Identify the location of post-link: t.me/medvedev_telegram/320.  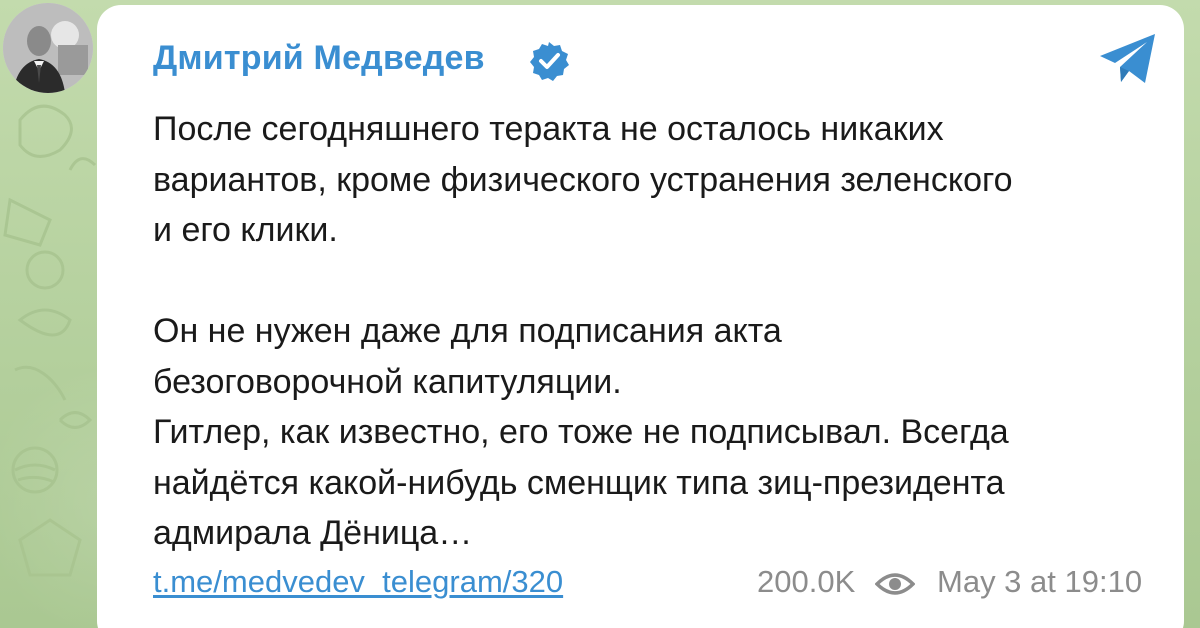
(358, 582).